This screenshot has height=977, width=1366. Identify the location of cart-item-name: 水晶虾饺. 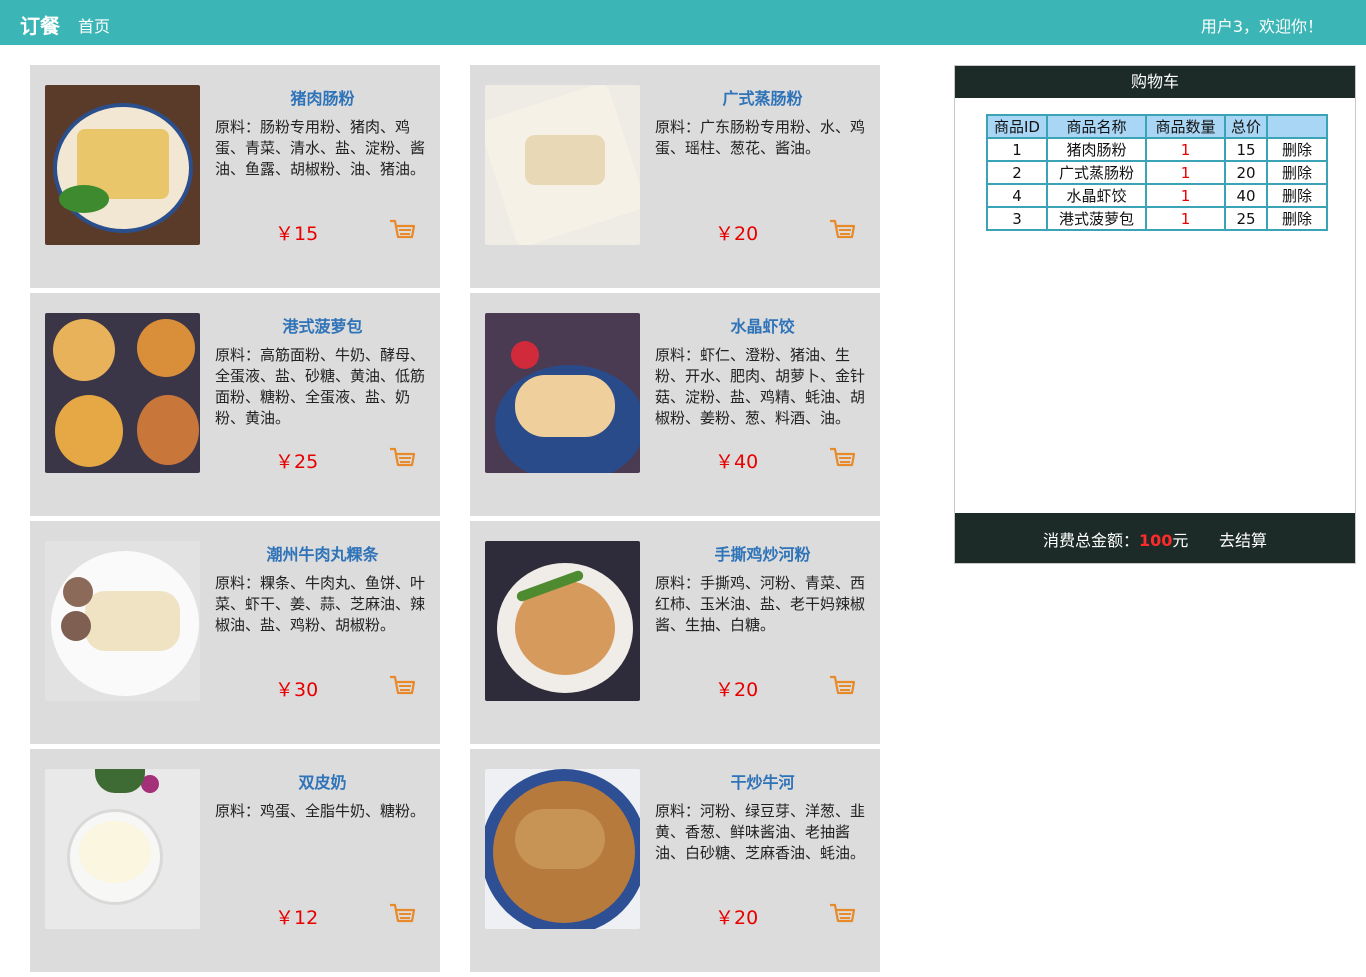
(1096, 195).